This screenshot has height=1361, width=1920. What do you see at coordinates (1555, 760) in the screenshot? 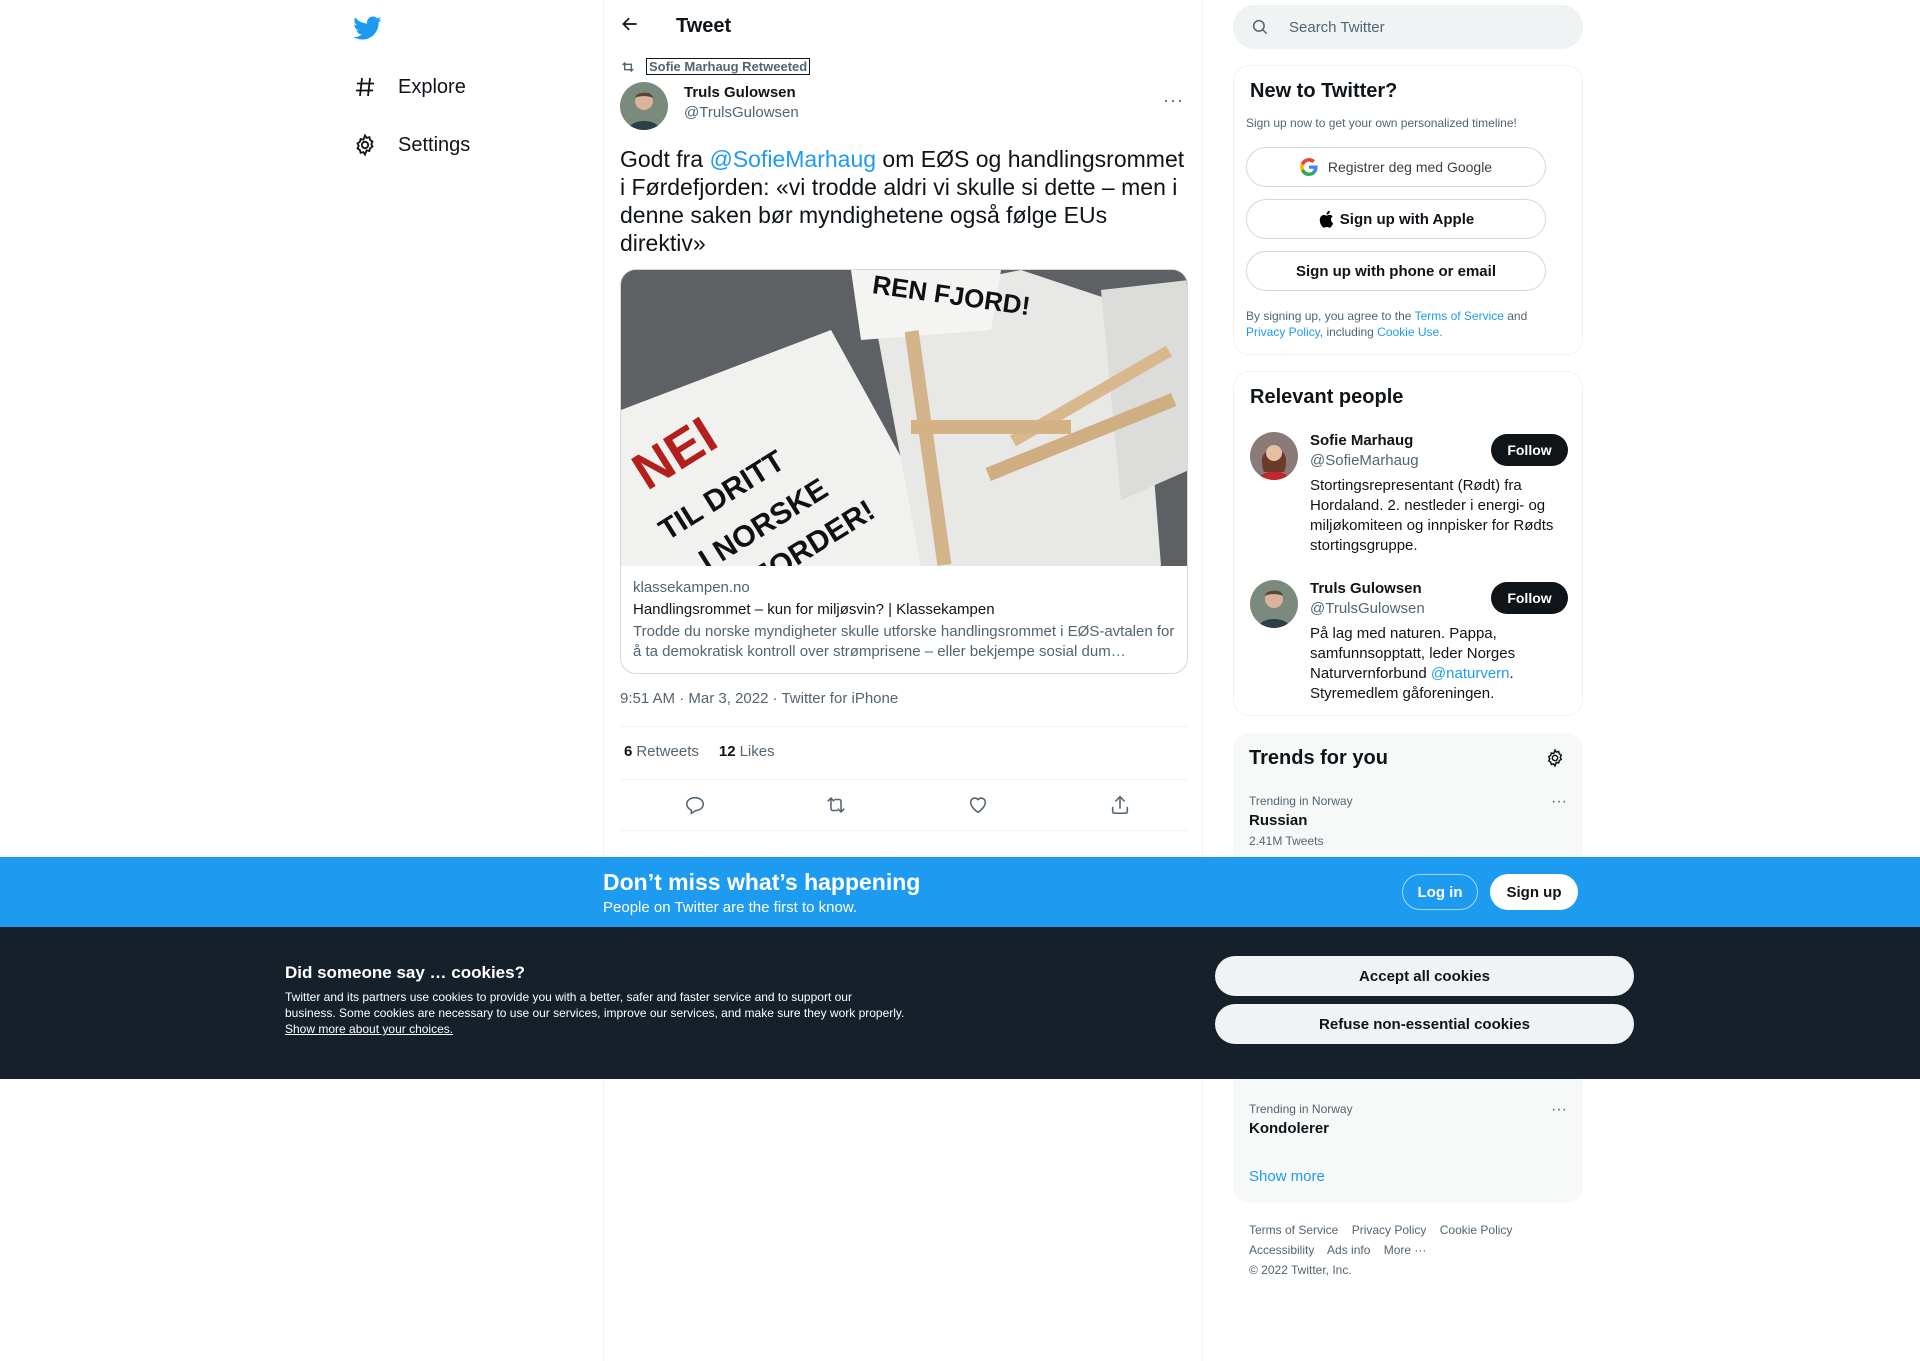
I see `trends-settings-gear-icon` at bounding box center [1555, 760].